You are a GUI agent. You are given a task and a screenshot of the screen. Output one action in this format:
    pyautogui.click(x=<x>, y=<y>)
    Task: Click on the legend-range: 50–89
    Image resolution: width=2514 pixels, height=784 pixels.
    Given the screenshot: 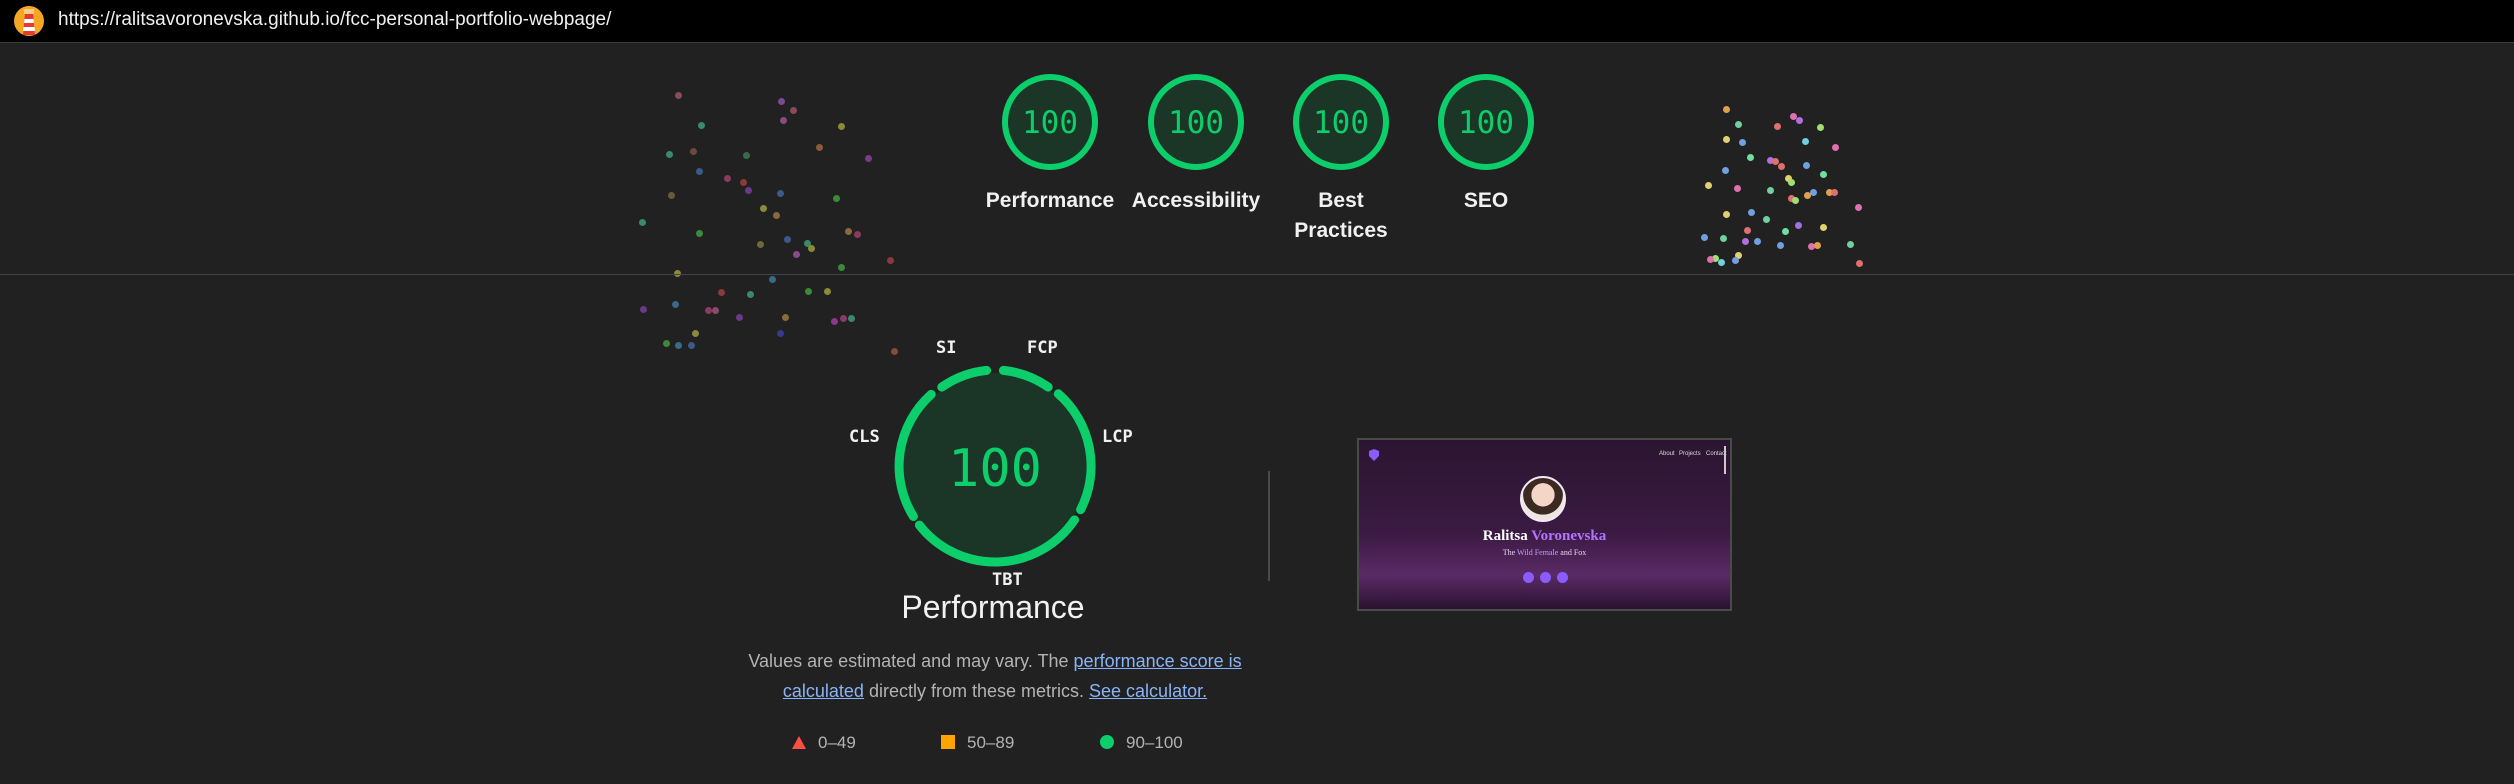 What is the action you would take?
    pyautogui.click(x=991, y=742)
    